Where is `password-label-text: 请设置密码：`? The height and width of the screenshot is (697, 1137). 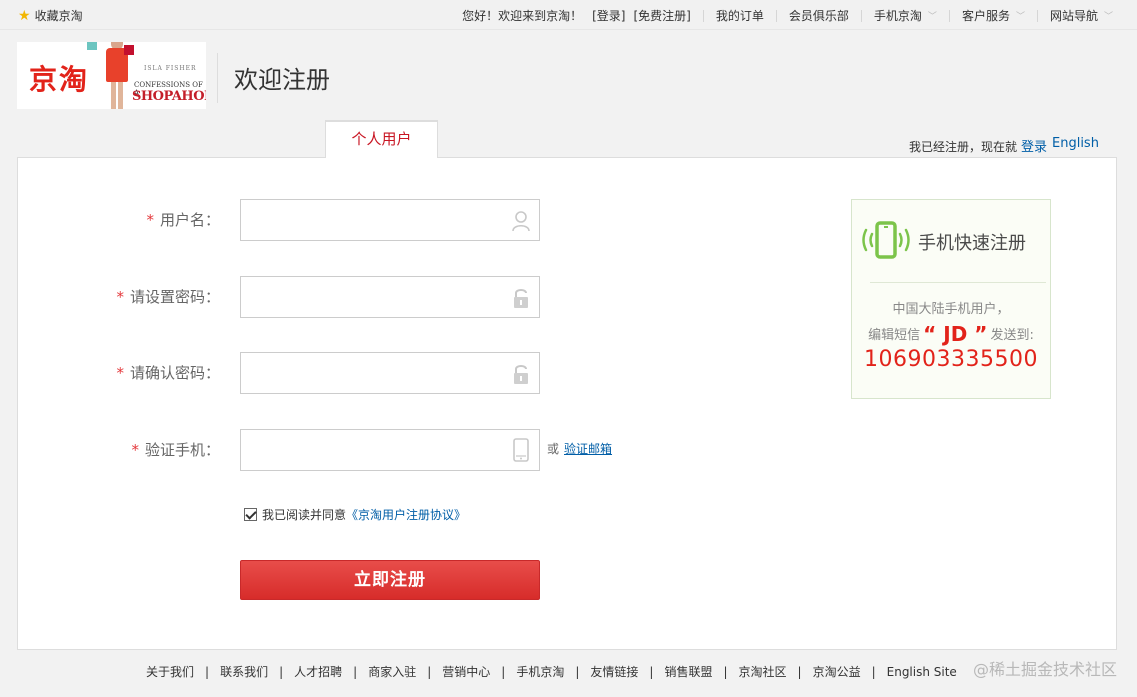
password-label-text: 请设置密码： is located at coordinates (174, 297).